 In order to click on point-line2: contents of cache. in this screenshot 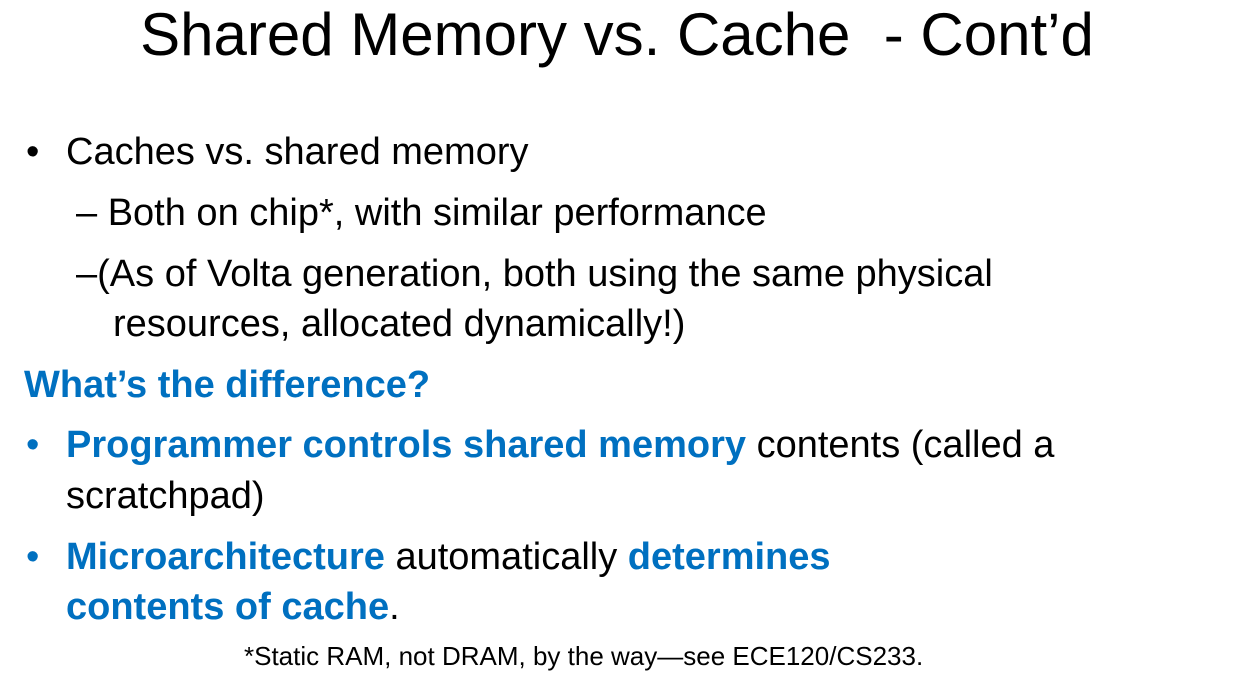, I will do `click(233, 607)`.